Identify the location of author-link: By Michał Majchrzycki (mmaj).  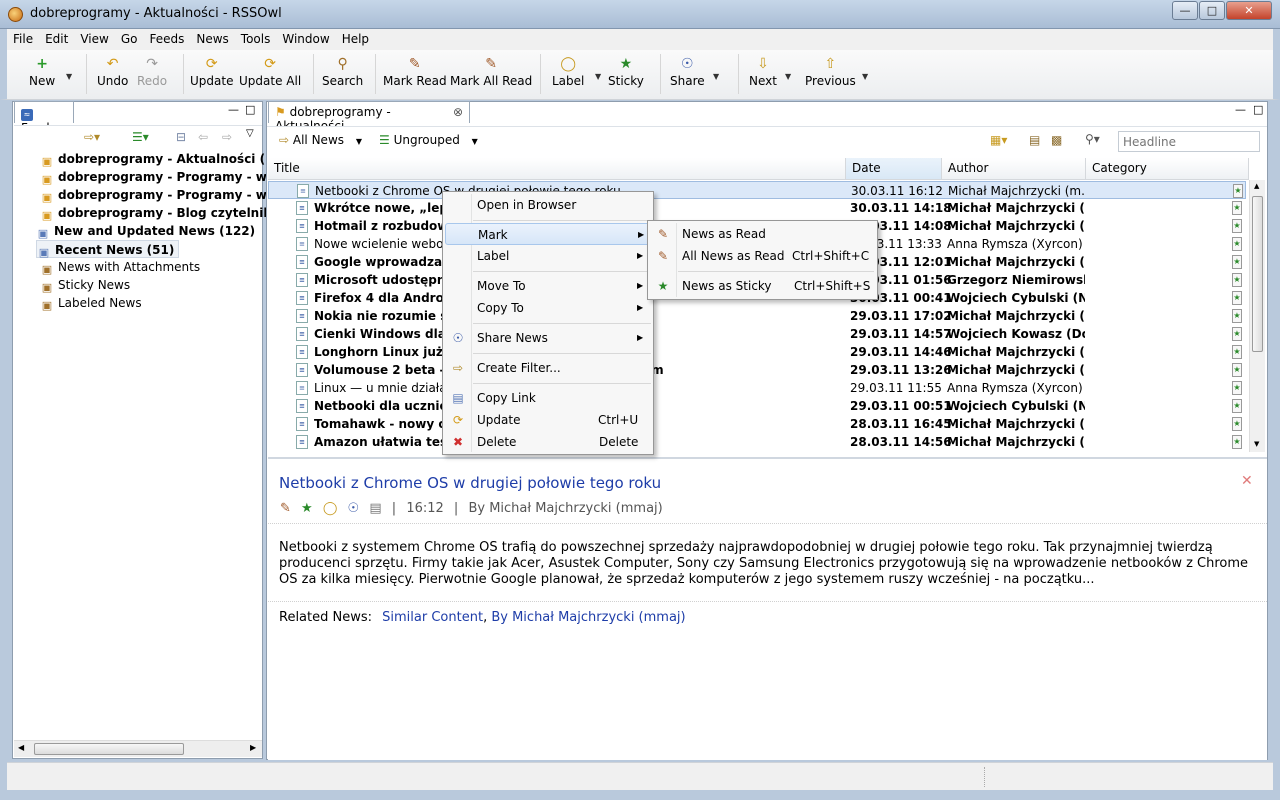
(588, 617).